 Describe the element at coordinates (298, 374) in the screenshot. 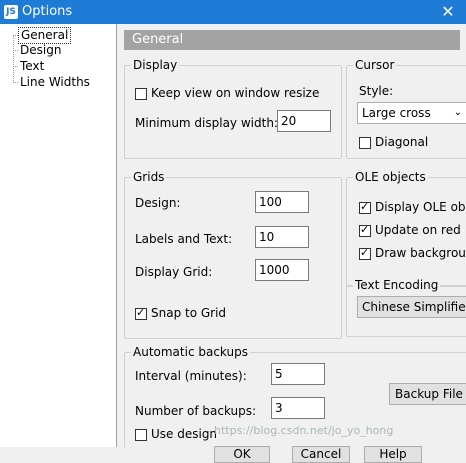

I see `interval-field: 5` at that location.